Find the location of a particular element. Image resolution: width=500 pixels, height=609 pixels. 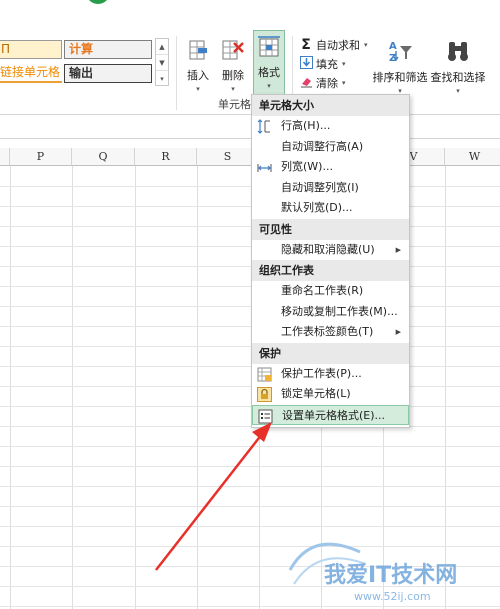

find-select-label: 查找和选择 is located at coordinates (458, 77).